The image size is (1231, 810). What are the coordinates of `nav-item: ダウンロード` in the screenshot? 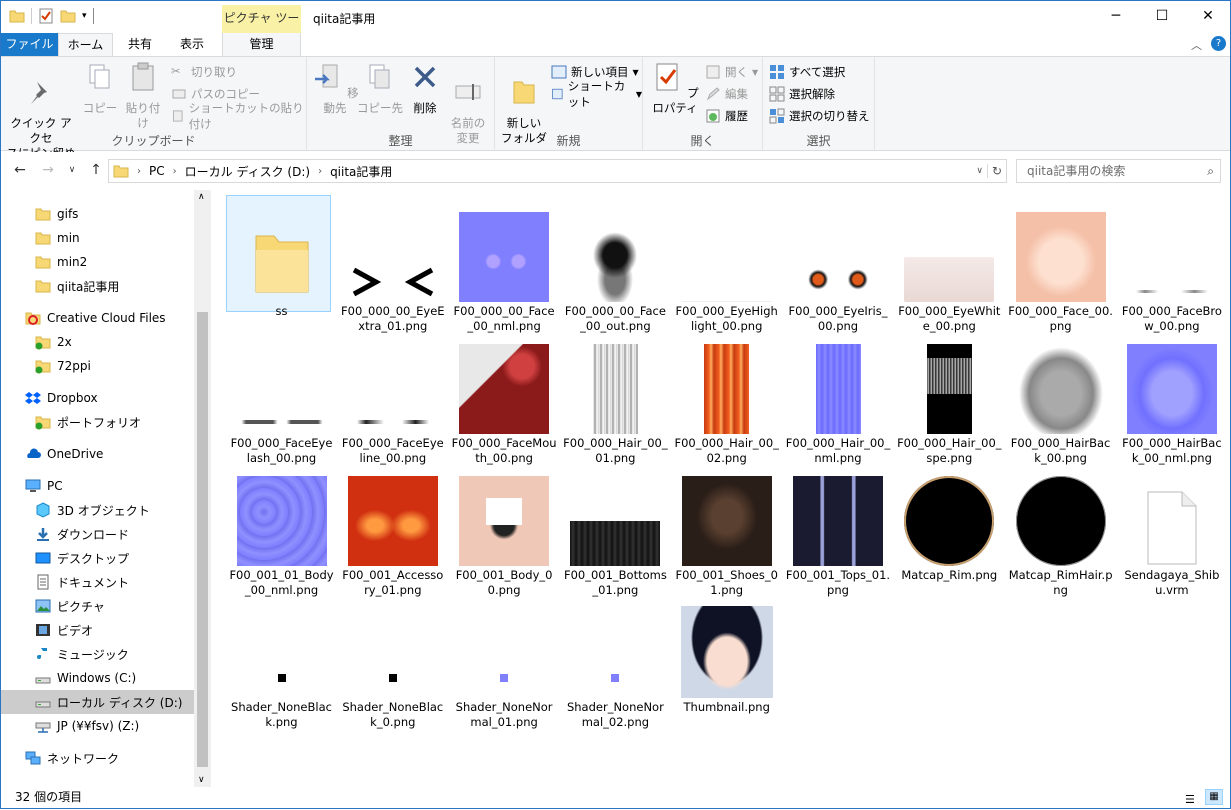 It's located at (97, 534).